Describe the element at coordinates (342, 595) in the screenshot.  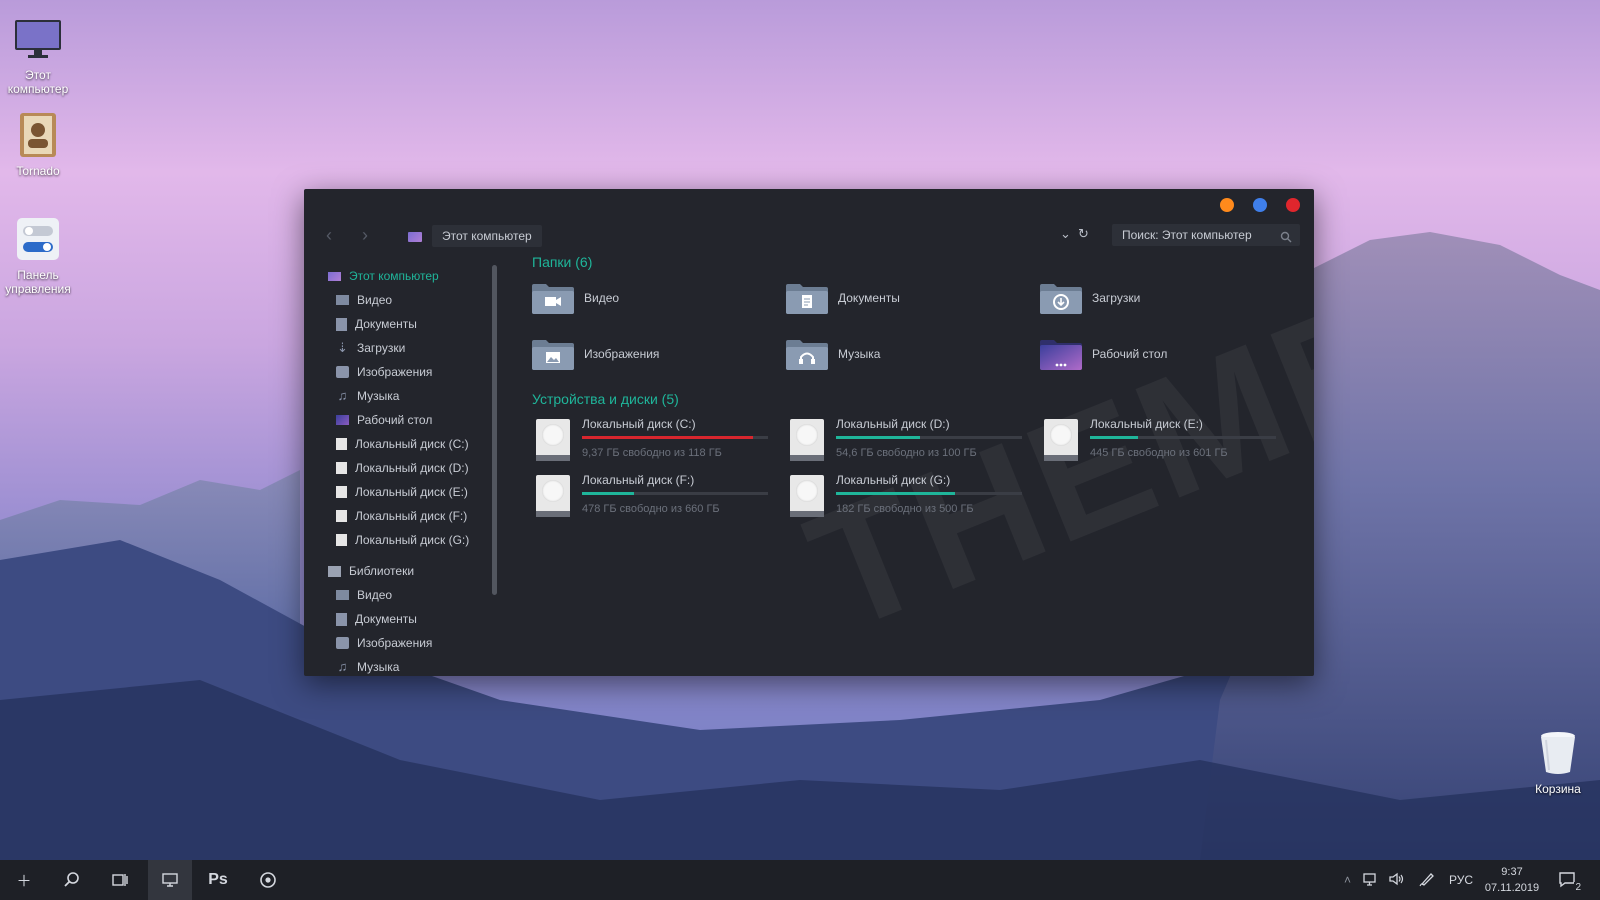
I see `video-icon` at that location.